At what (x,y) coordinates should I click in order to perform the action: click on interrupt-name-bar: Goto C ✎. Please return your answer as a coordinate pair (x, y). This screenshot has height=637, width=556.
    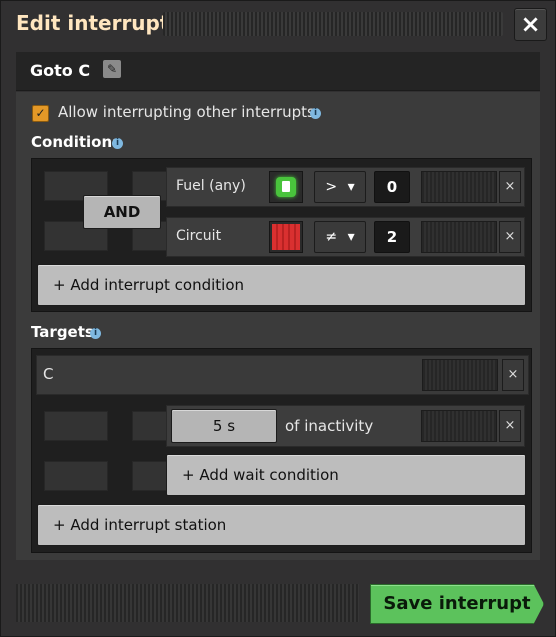
    Looking at the image, I should click on (278, 71).